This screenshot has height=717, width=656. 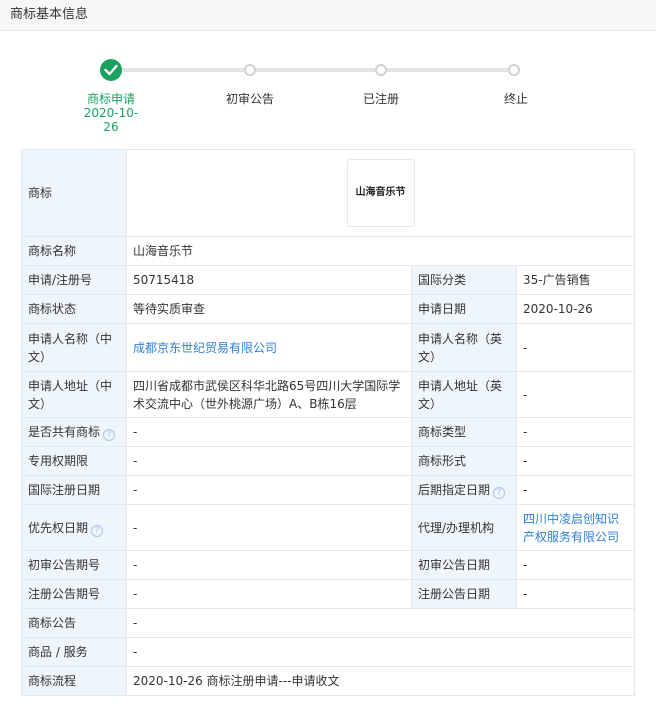 I want to click on table-row: 商标名称 山海音乐节, so click(x=328, y=251).